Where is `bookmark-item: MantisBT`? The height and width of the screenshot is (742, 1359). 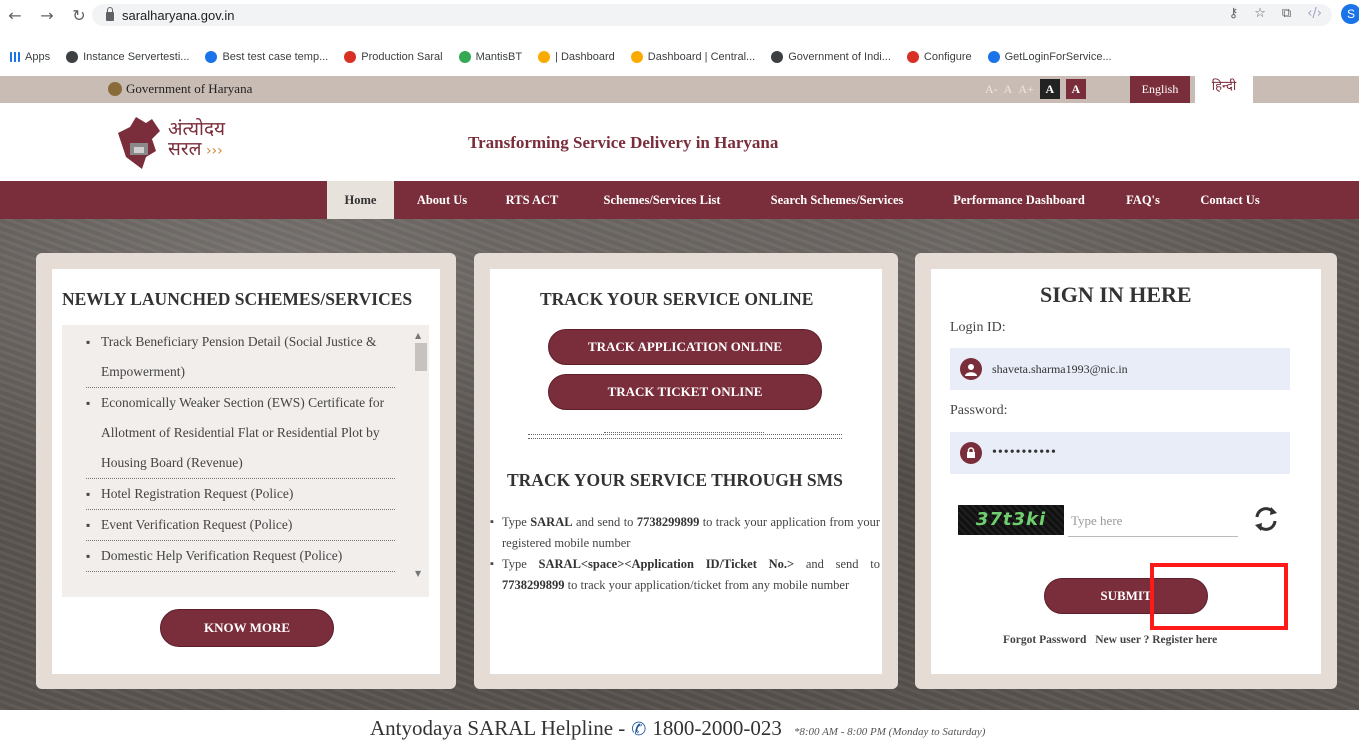 bookmark-item: MantisBT is located at coordinates (490, 57).